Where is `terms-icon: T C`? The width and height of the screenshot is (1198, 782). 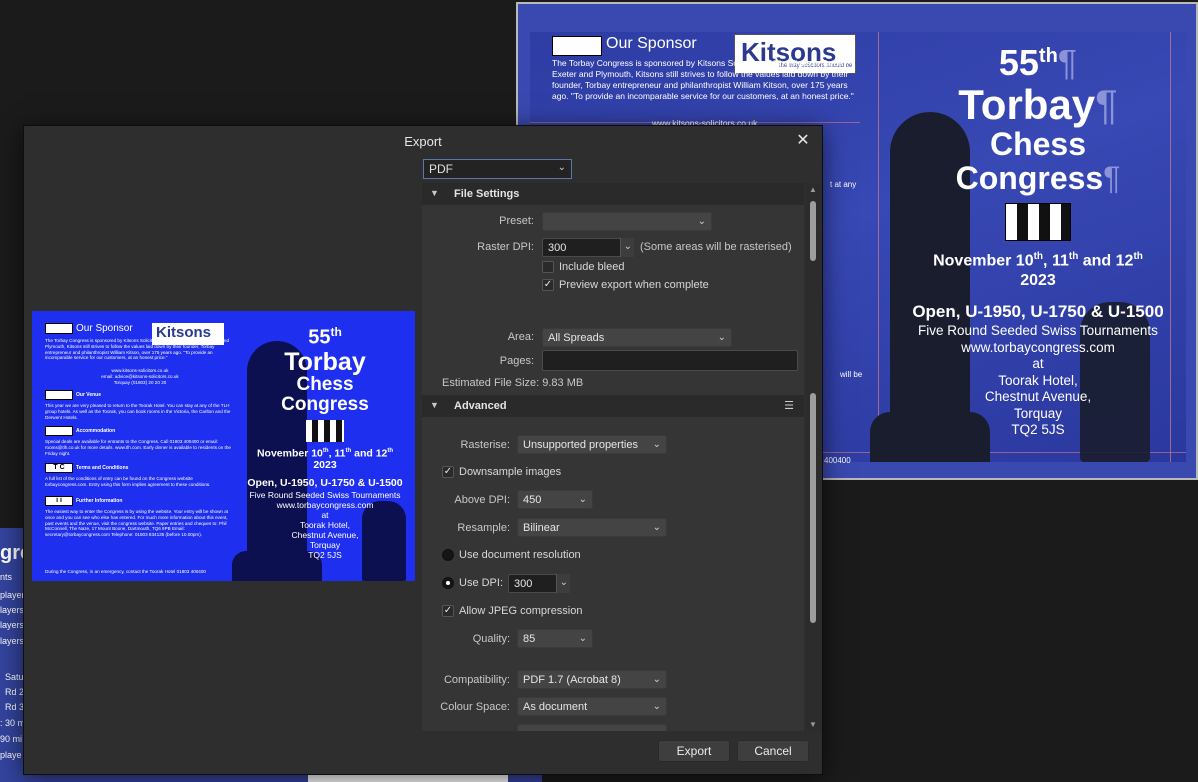 terms-icon: T C is located at coordinates (59, 468).